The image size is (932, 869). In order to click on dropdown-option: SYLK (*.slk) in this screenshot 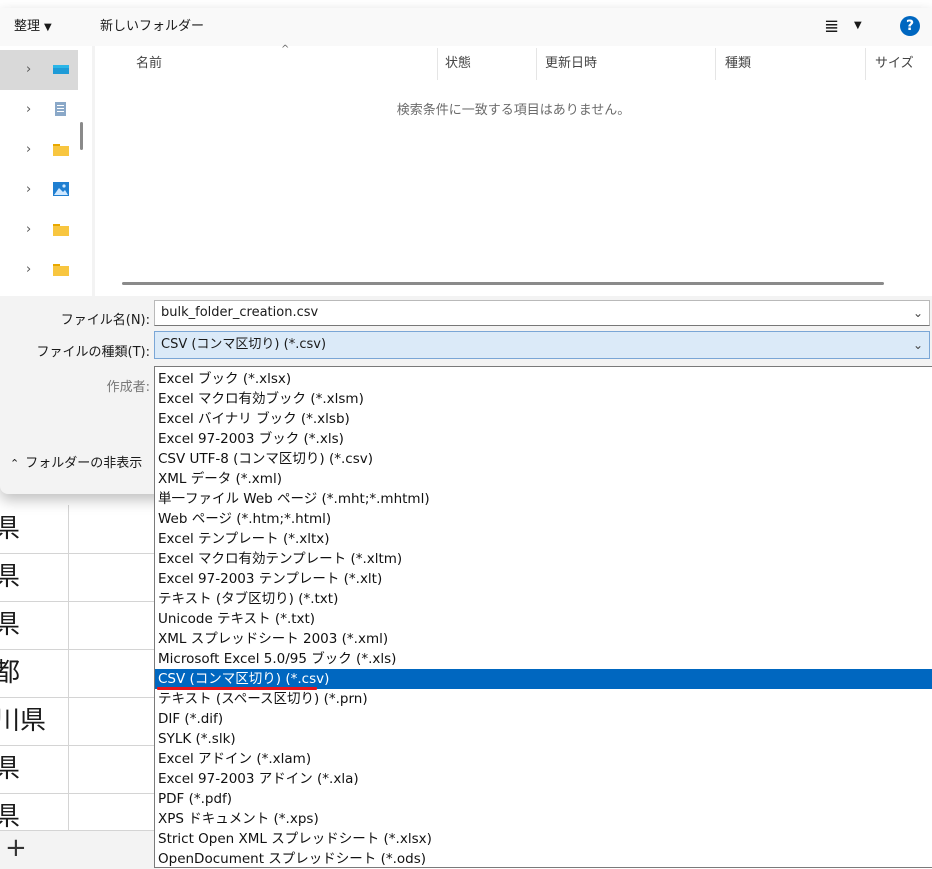, I will do `click(543, 739)`.